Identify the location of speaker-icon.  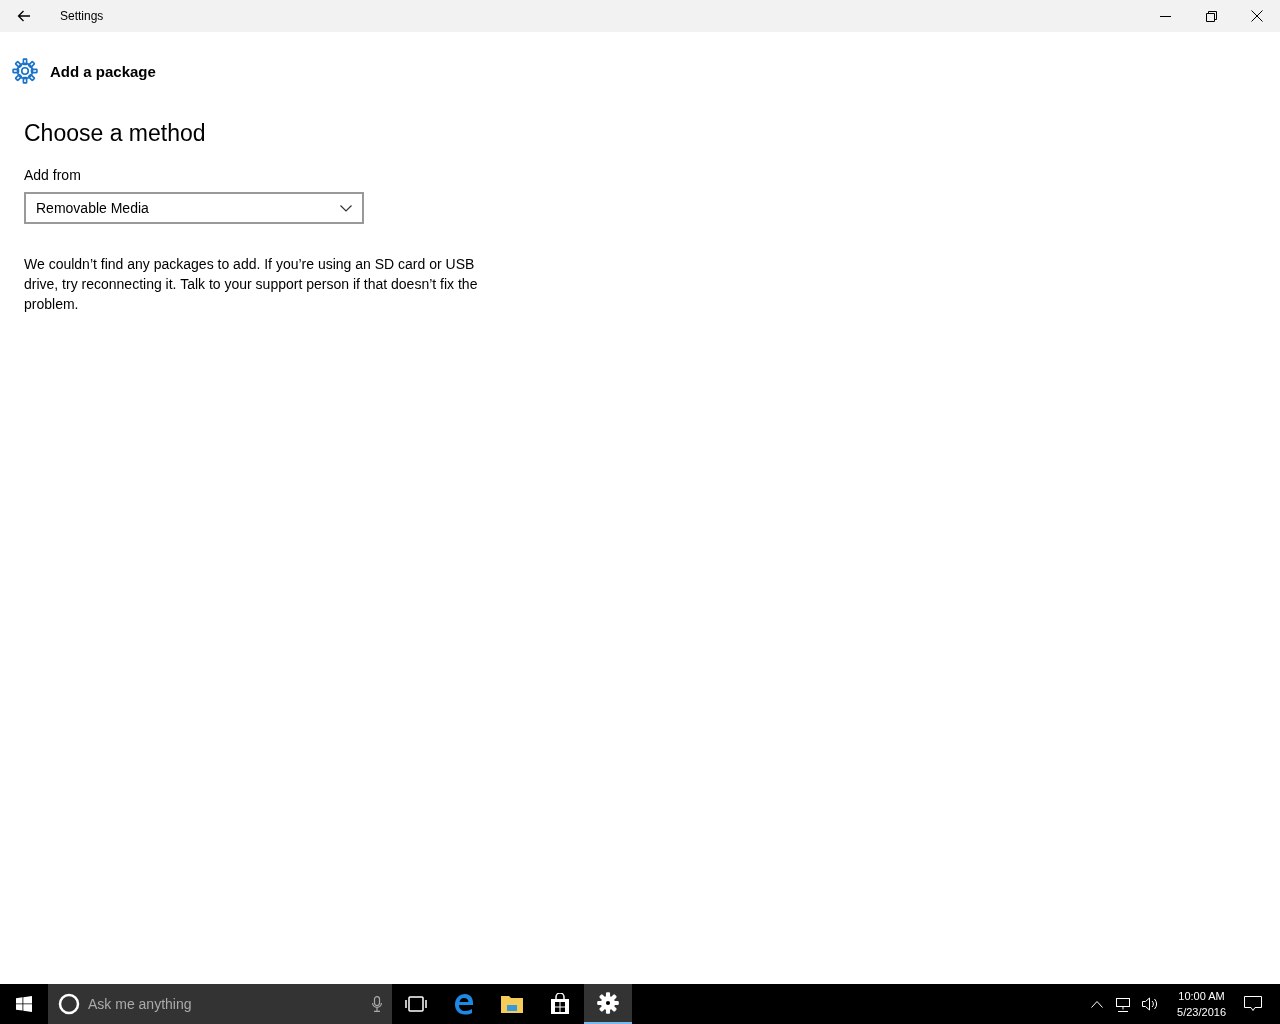
(1150, 1004).